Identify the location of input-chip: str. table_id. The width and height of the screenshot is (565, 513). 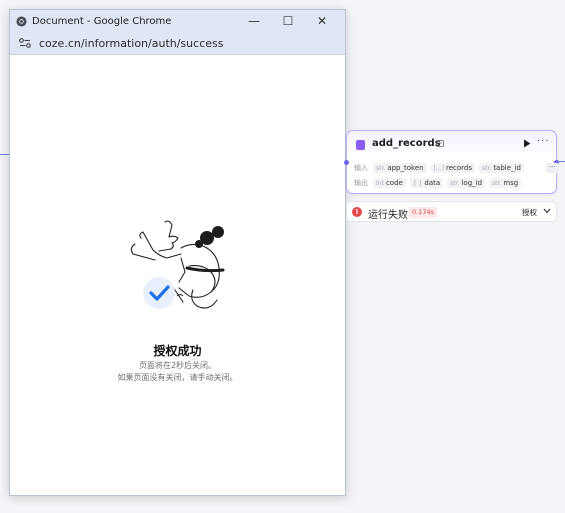
(501, 168).